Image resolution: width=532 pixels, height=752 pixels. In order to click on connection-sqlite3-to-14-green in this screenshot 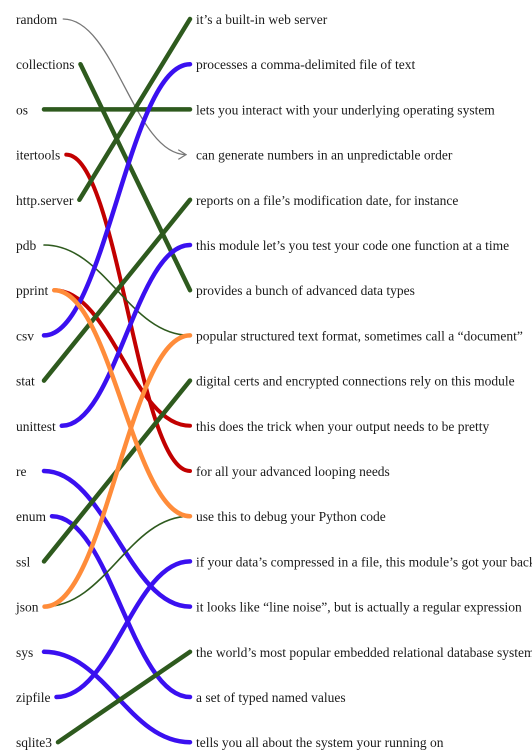, I will do `click(124, 697)`.